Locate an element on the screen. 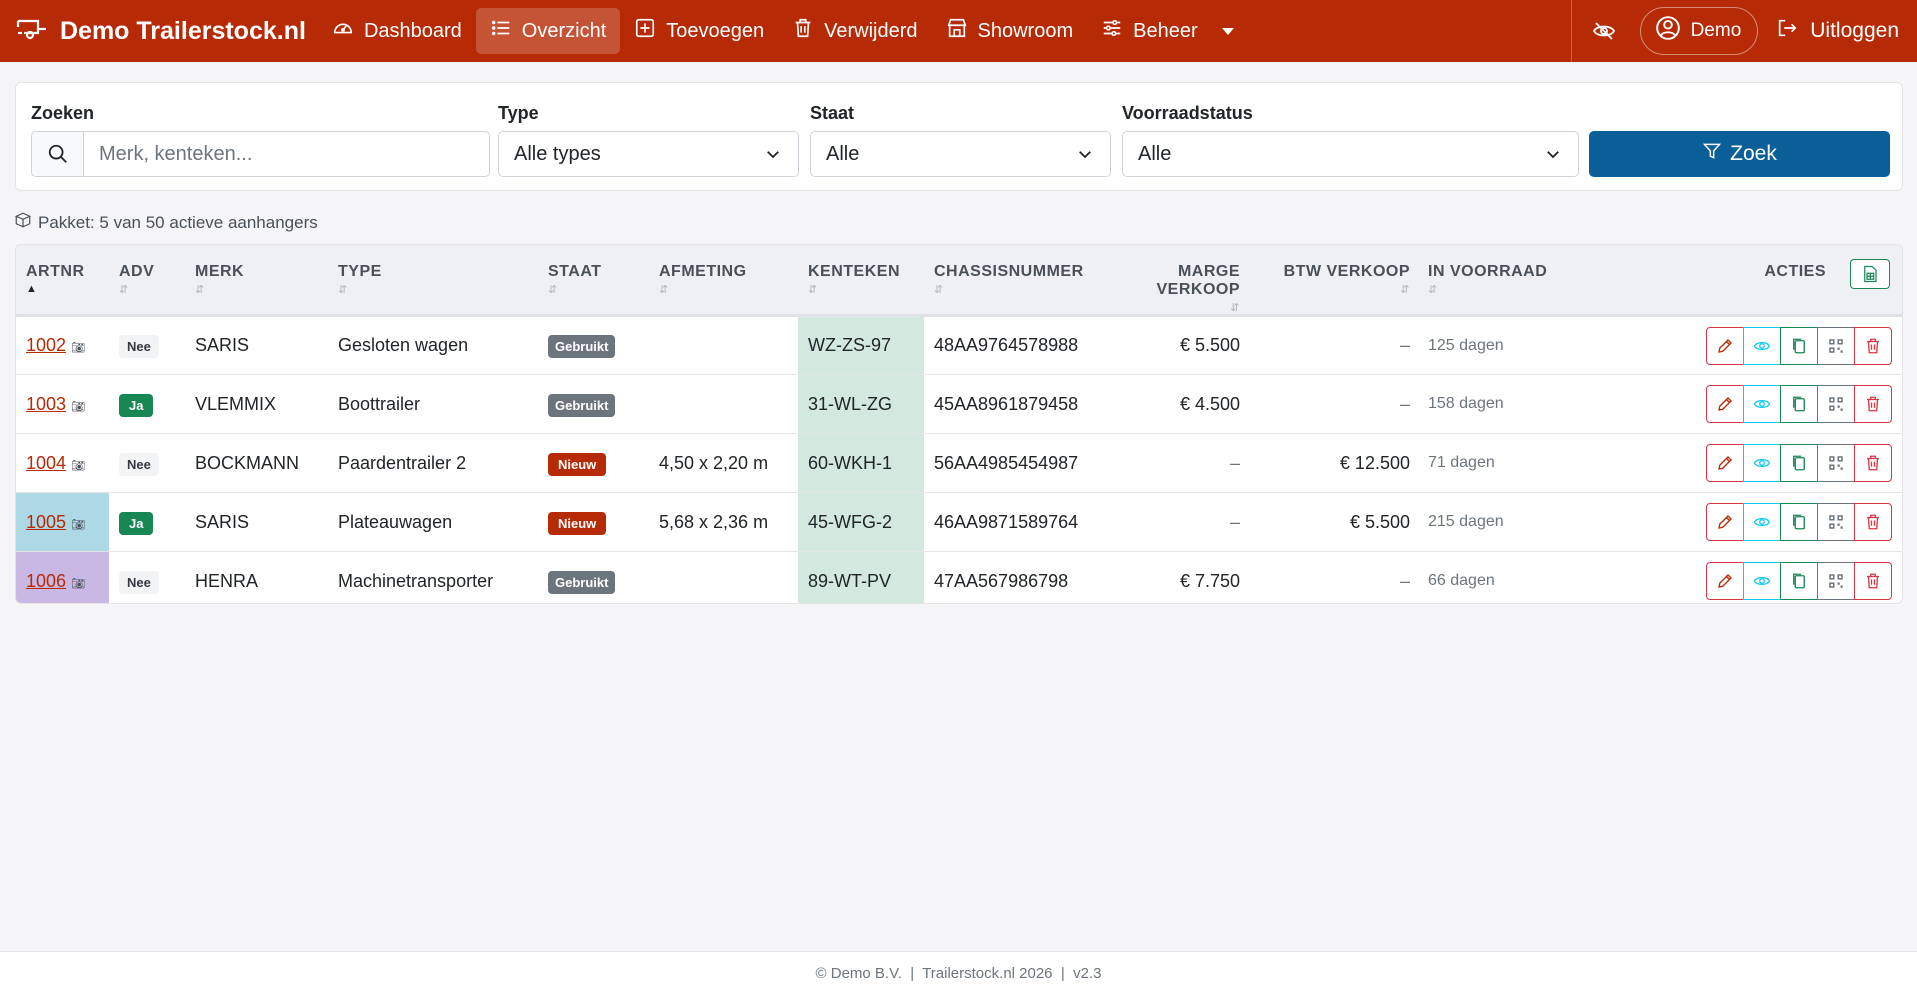  cell-btw: – is located at coordinates (1404, 580).